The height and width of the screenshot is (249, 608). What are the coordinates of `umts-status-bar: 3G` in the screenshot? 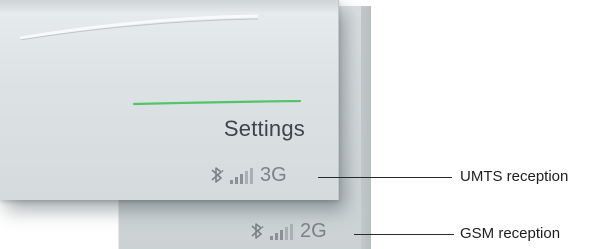 It's located at (248, 175).